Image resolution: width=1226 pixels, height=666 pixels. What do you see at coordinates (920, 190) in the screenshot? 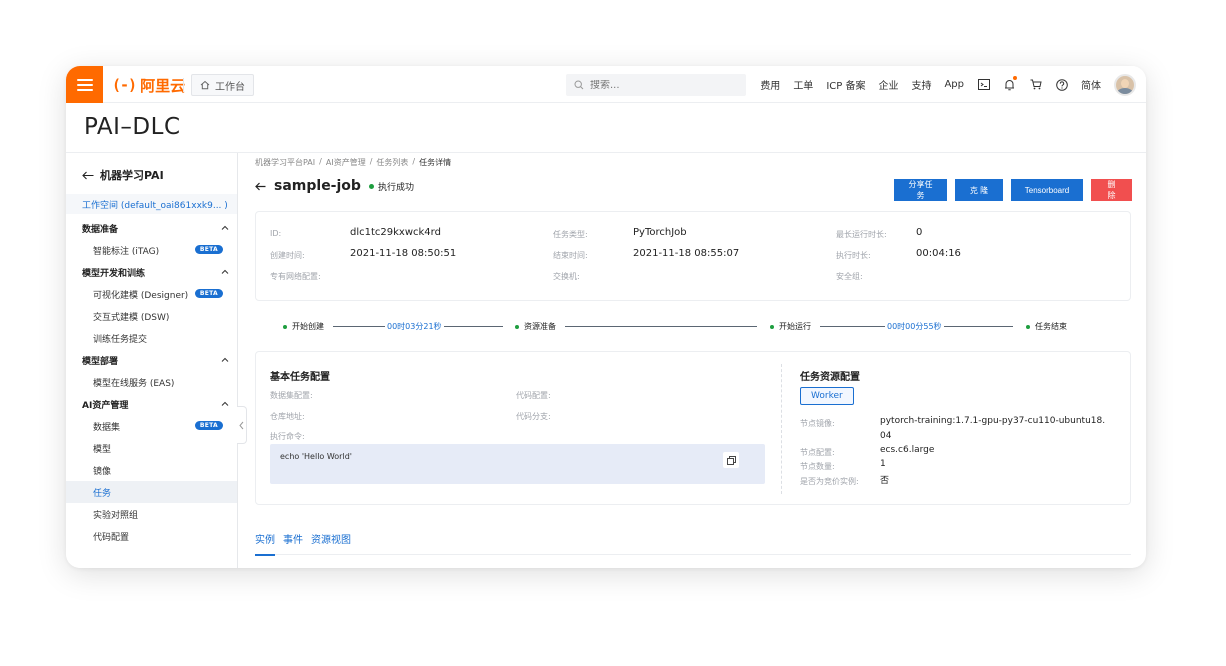
I see `share-job-button: 分享任务` at bounding box center [920, 190].